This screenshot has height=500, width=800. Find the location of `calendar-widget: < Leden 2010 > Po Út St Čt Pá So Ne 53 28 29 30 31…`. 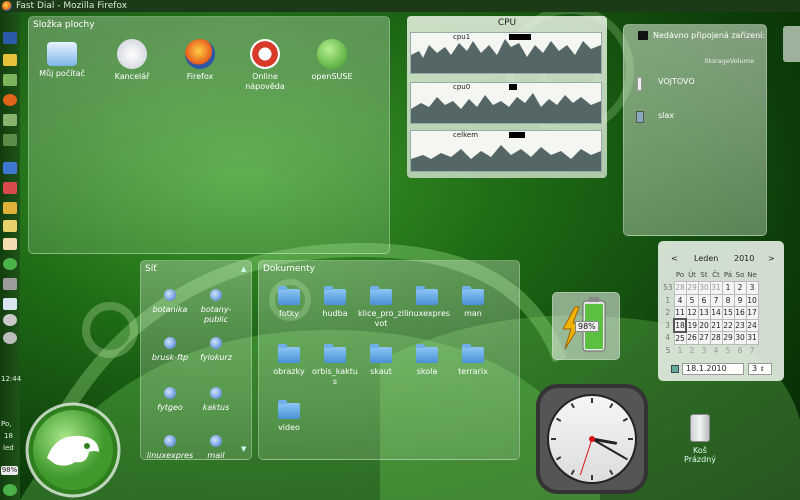

calendar-widget: < Leden 2010 > Po Út St Čt Pá So Ne 53 28 29 30 31… is located at coordinates (721, 311).